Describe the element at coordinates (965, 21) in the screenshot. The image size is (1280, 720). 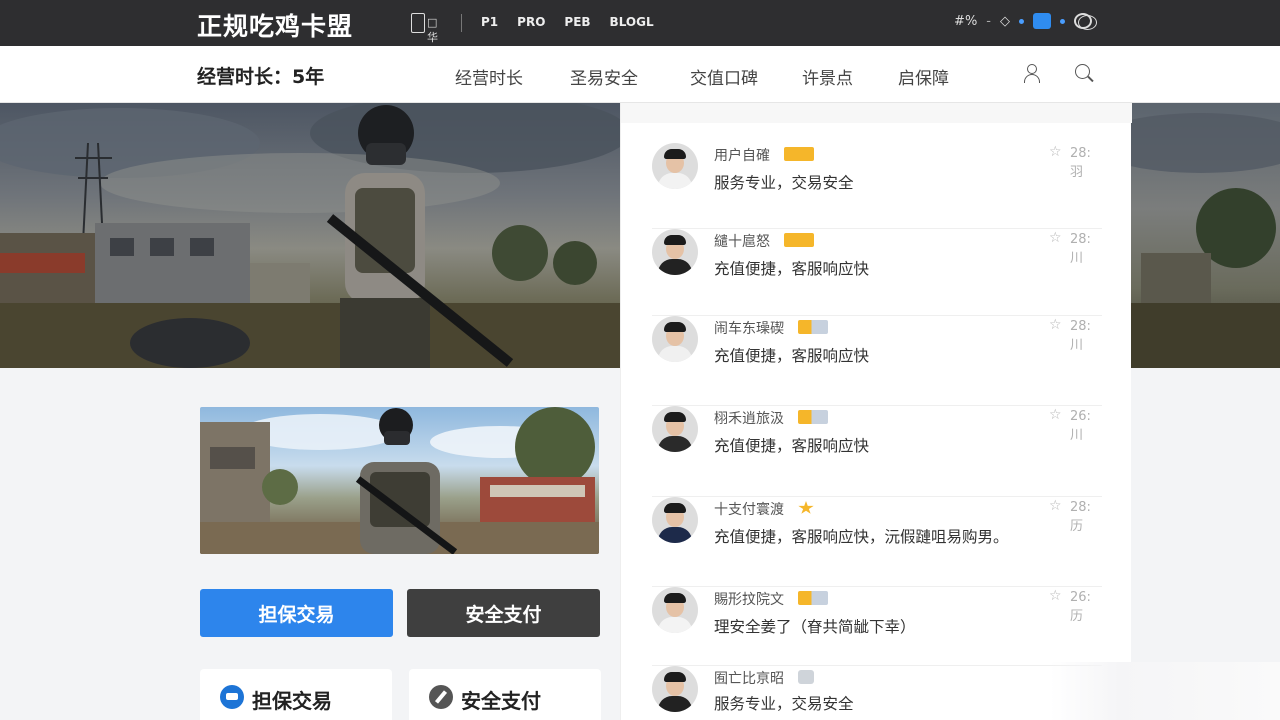
I see `translate-icon: #%` at that location.